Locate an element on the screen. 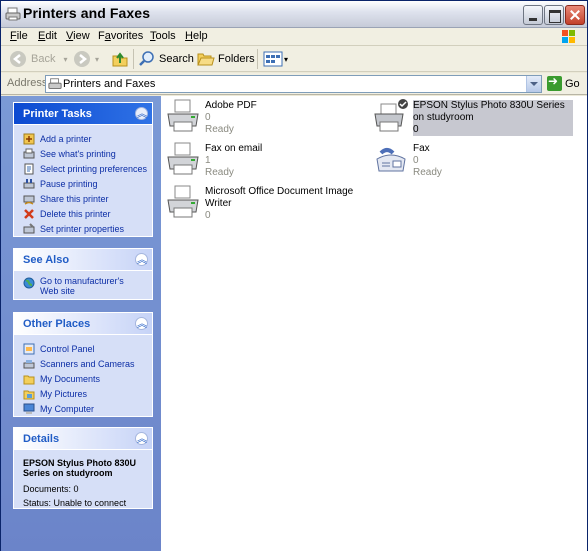 This screenshot has height=551, width=588. task-see-whats-printing: See what's printing is located at coordinates (87, 153).